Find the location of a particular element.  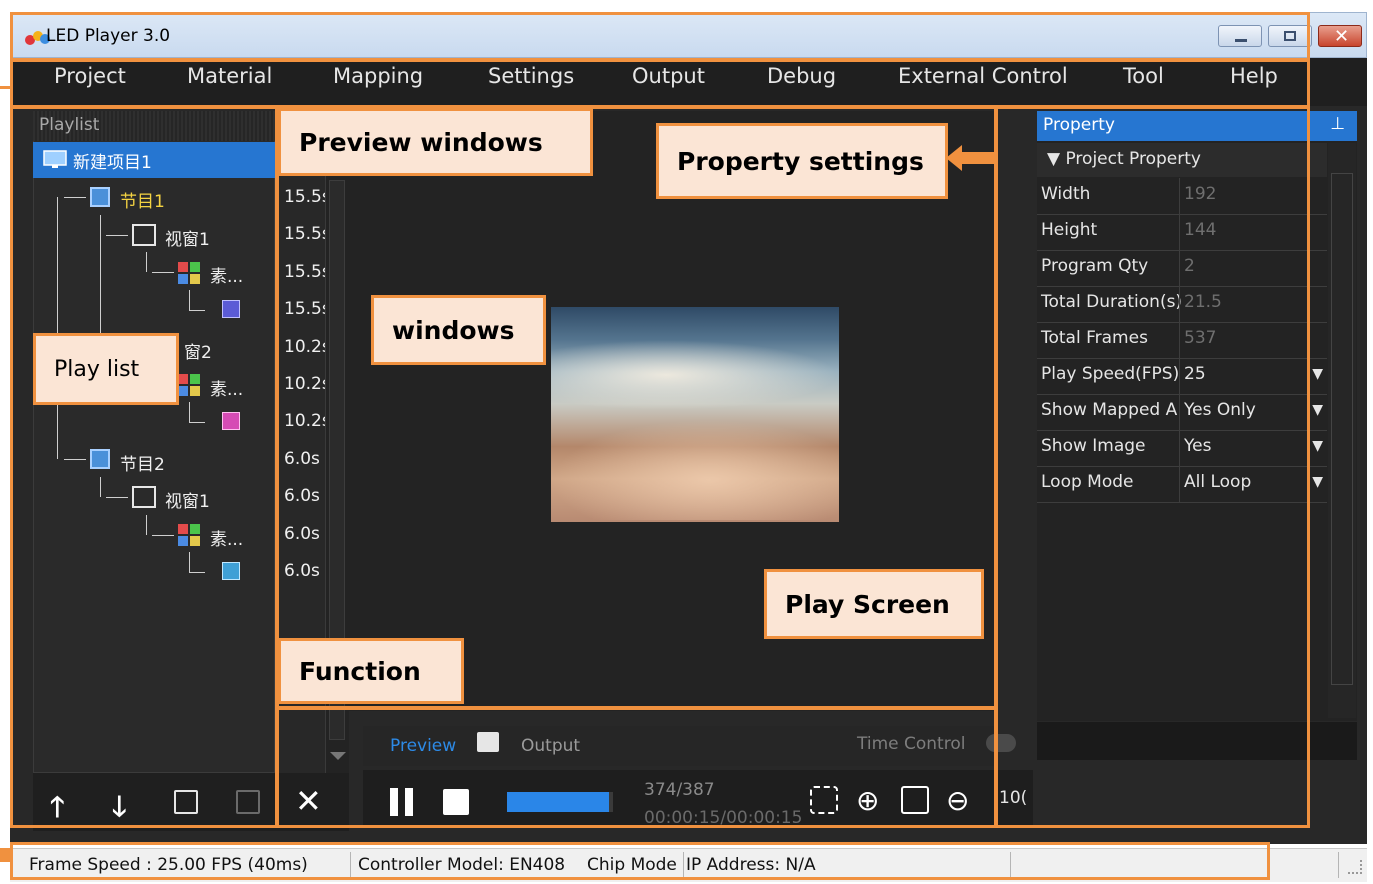

callout-property-settings: Property settings is located at coordinates (802, 161).